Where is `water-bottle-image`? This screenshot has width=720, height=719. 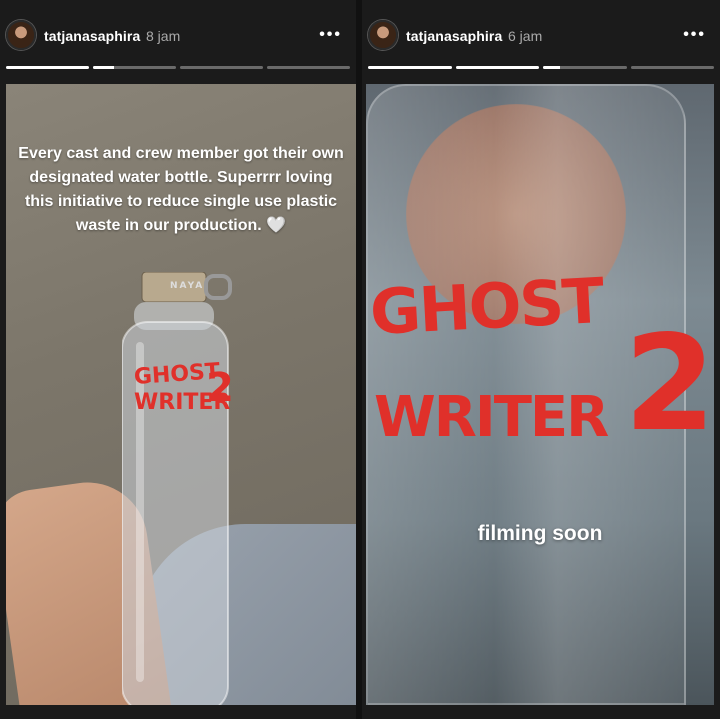
water-bottle-image is located at coordinates (177, 488).